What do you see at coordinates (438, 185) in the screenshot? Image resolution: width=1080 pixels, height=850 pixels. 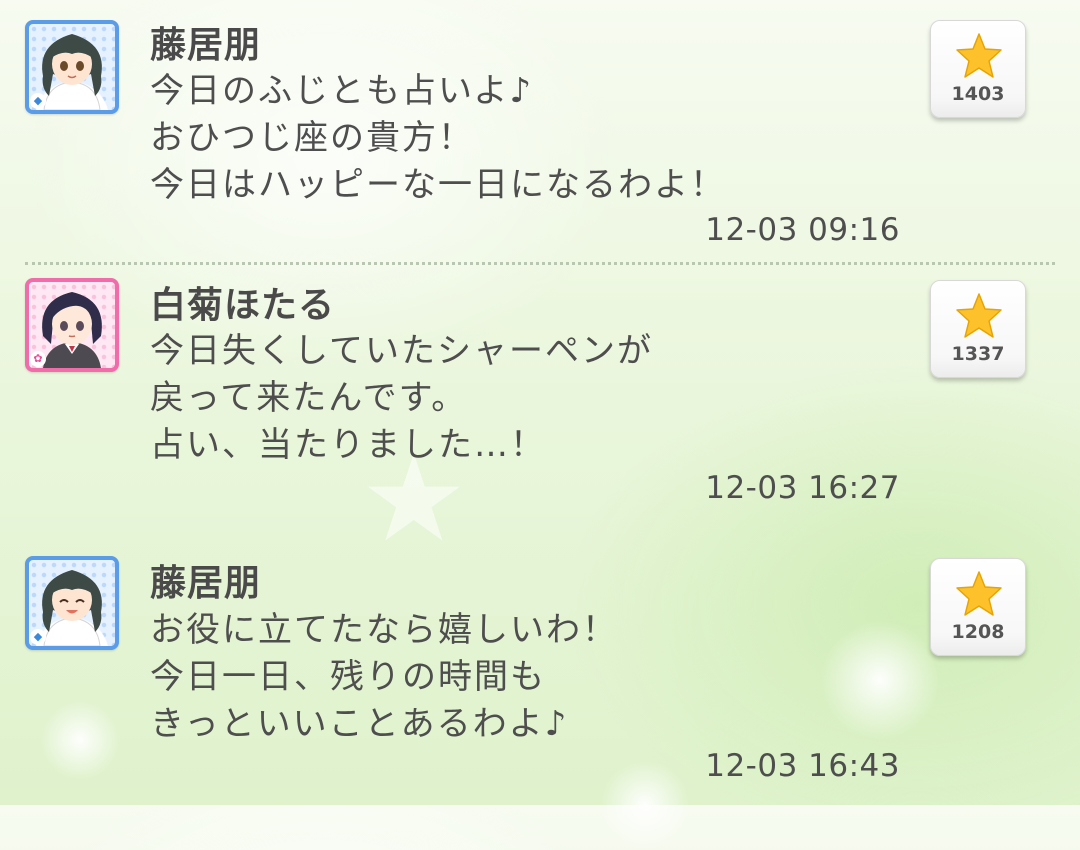 I see `message-line: 今日はハッピーな一日になるわよ！` at bounding box center [438, 185].